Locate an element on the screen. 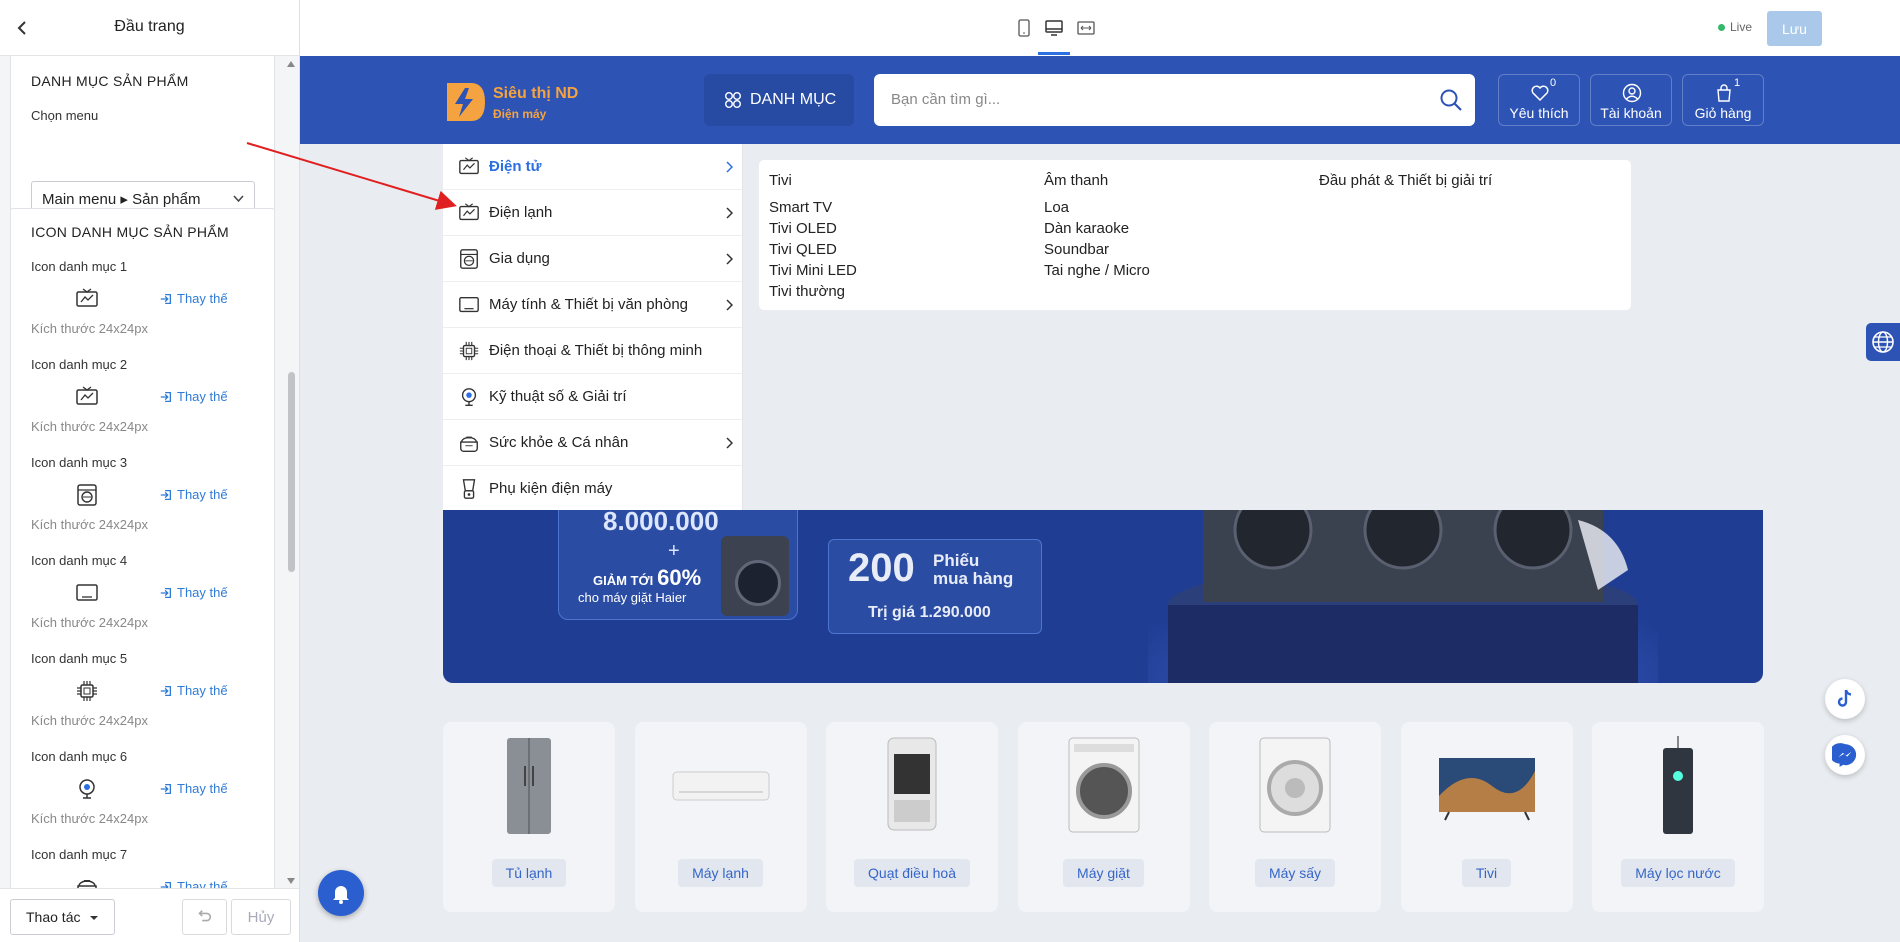 The height and width of the screenshot is (942, 1900). product-category-label: Máy lạnh is located at coordinates (720, 873).